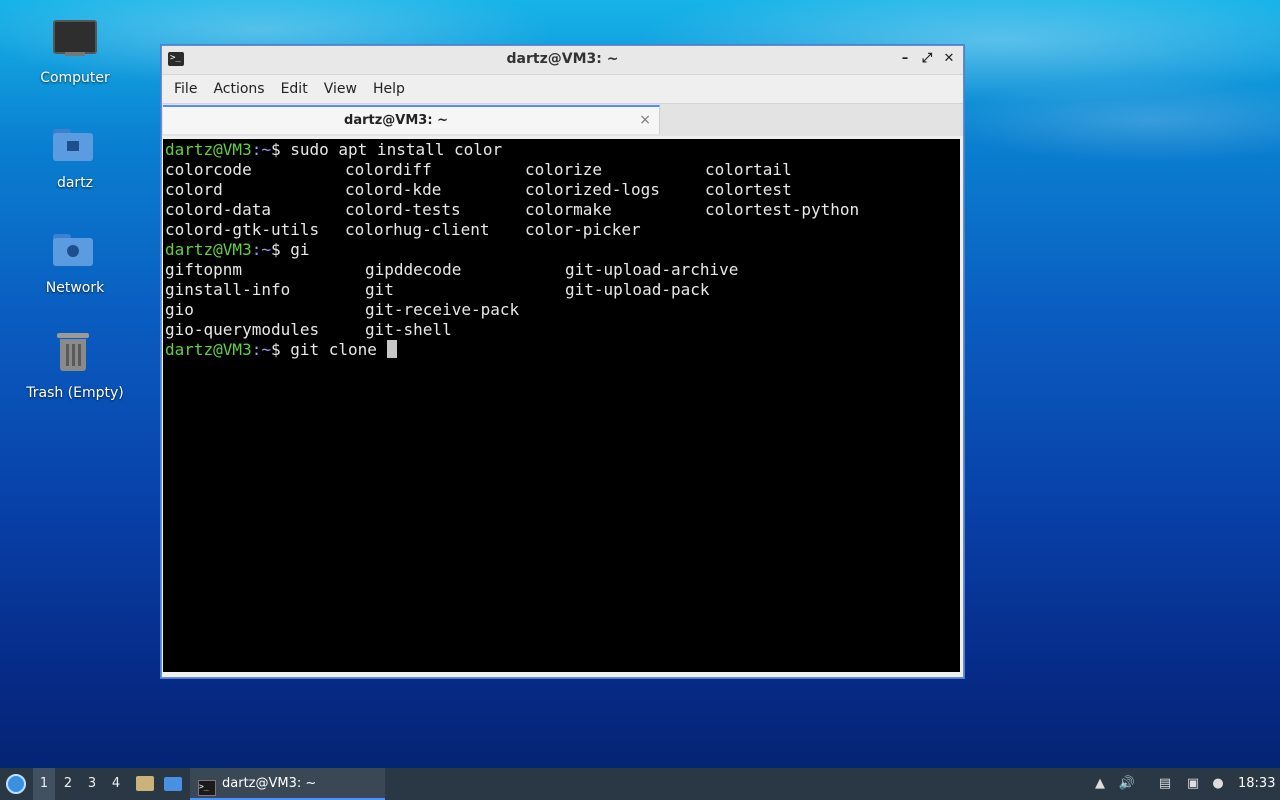 Image resolution: width=1280 pixels, height=800 pixels. Describe the element at coordinates (478, 169) in the screenshot. I see `completion-row: colorcode colordiff colorize colortail` at that location.